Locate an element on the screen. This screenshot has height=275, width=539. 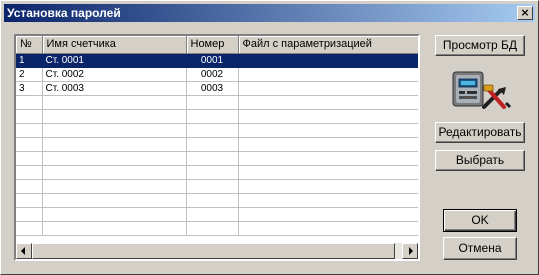
electric-meter-with-tools-icon is located at coordinates (482, 90).